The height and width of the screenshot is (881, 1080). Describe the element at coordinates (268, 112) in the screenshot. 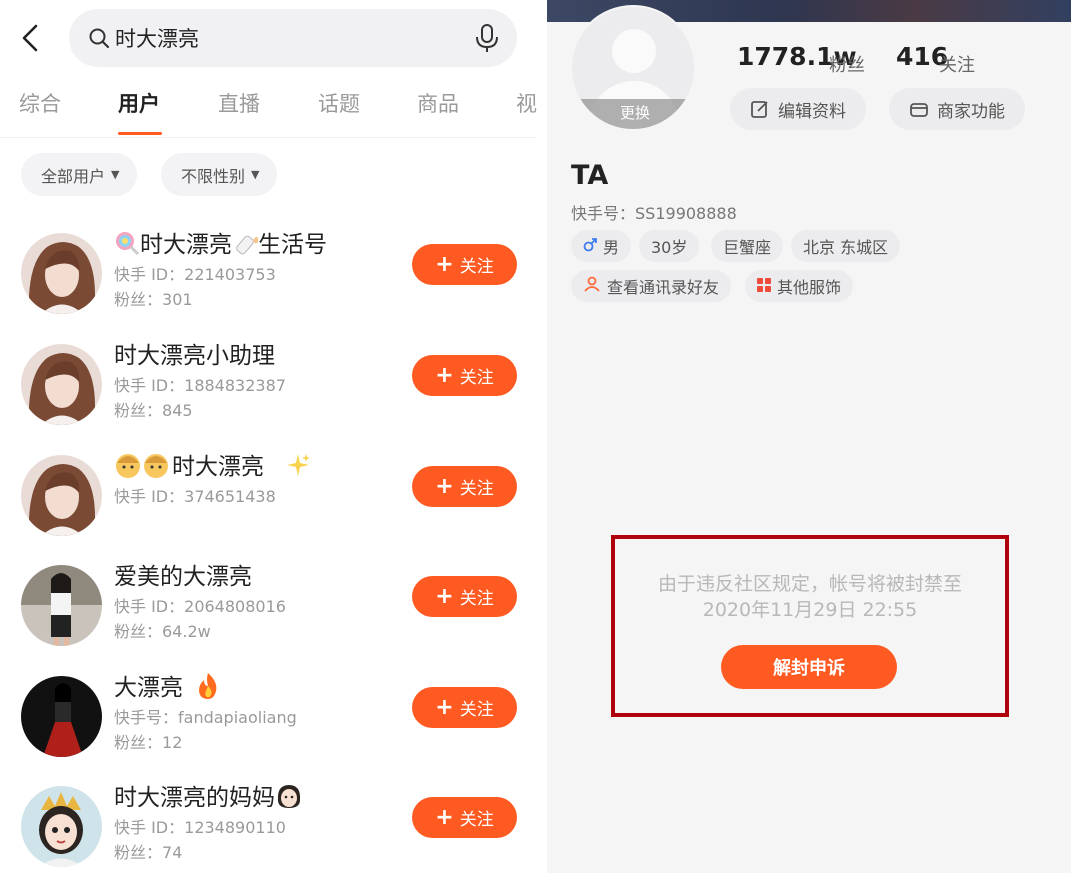

I see `search-tabs: 综合 用户 直播 话题 商品 视` at that location.